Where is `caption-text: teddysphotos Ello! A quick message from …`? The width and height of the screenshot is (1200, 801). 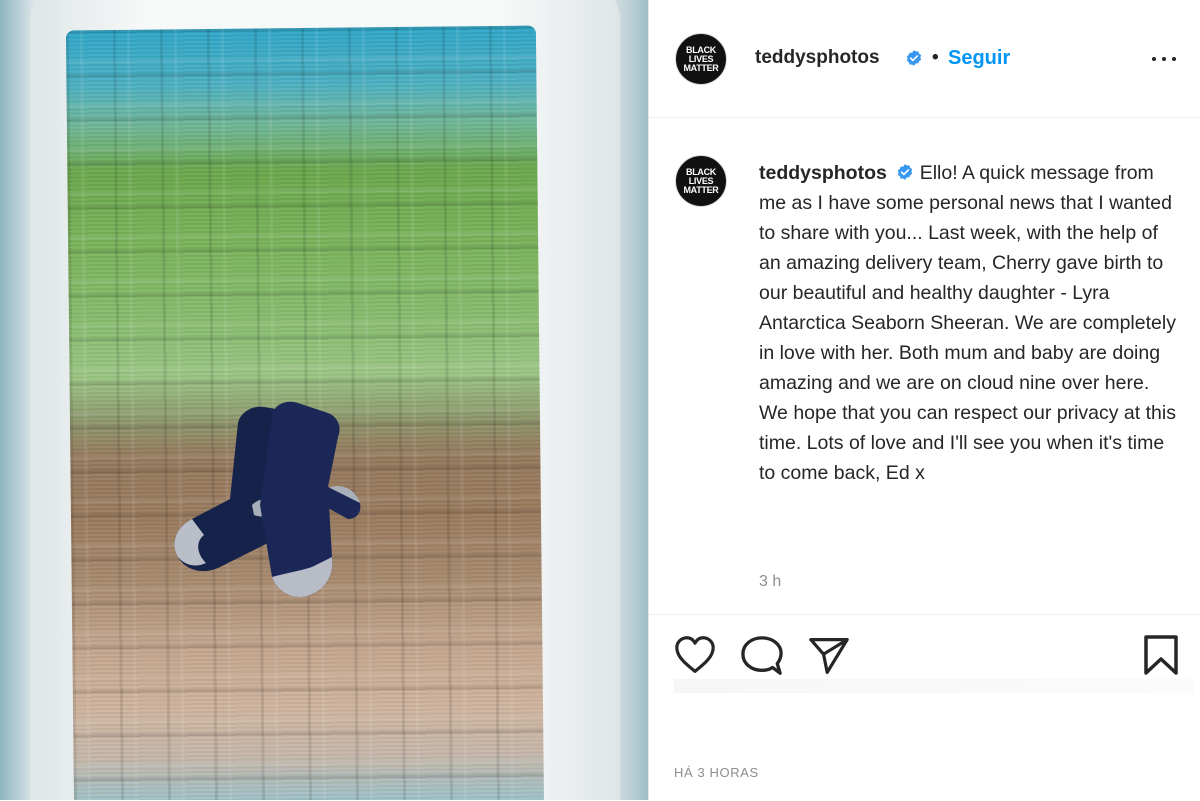 caption-text: teddysphotos Ello! A quick message from … is located at coordinates (969, 323).